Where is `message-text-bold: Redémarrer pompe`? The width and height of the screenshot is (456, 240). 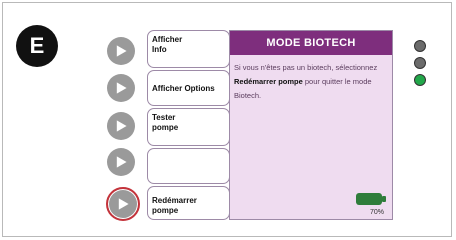
message-text-bold: Redémarrer pompe is located at coordinates (268, 81).